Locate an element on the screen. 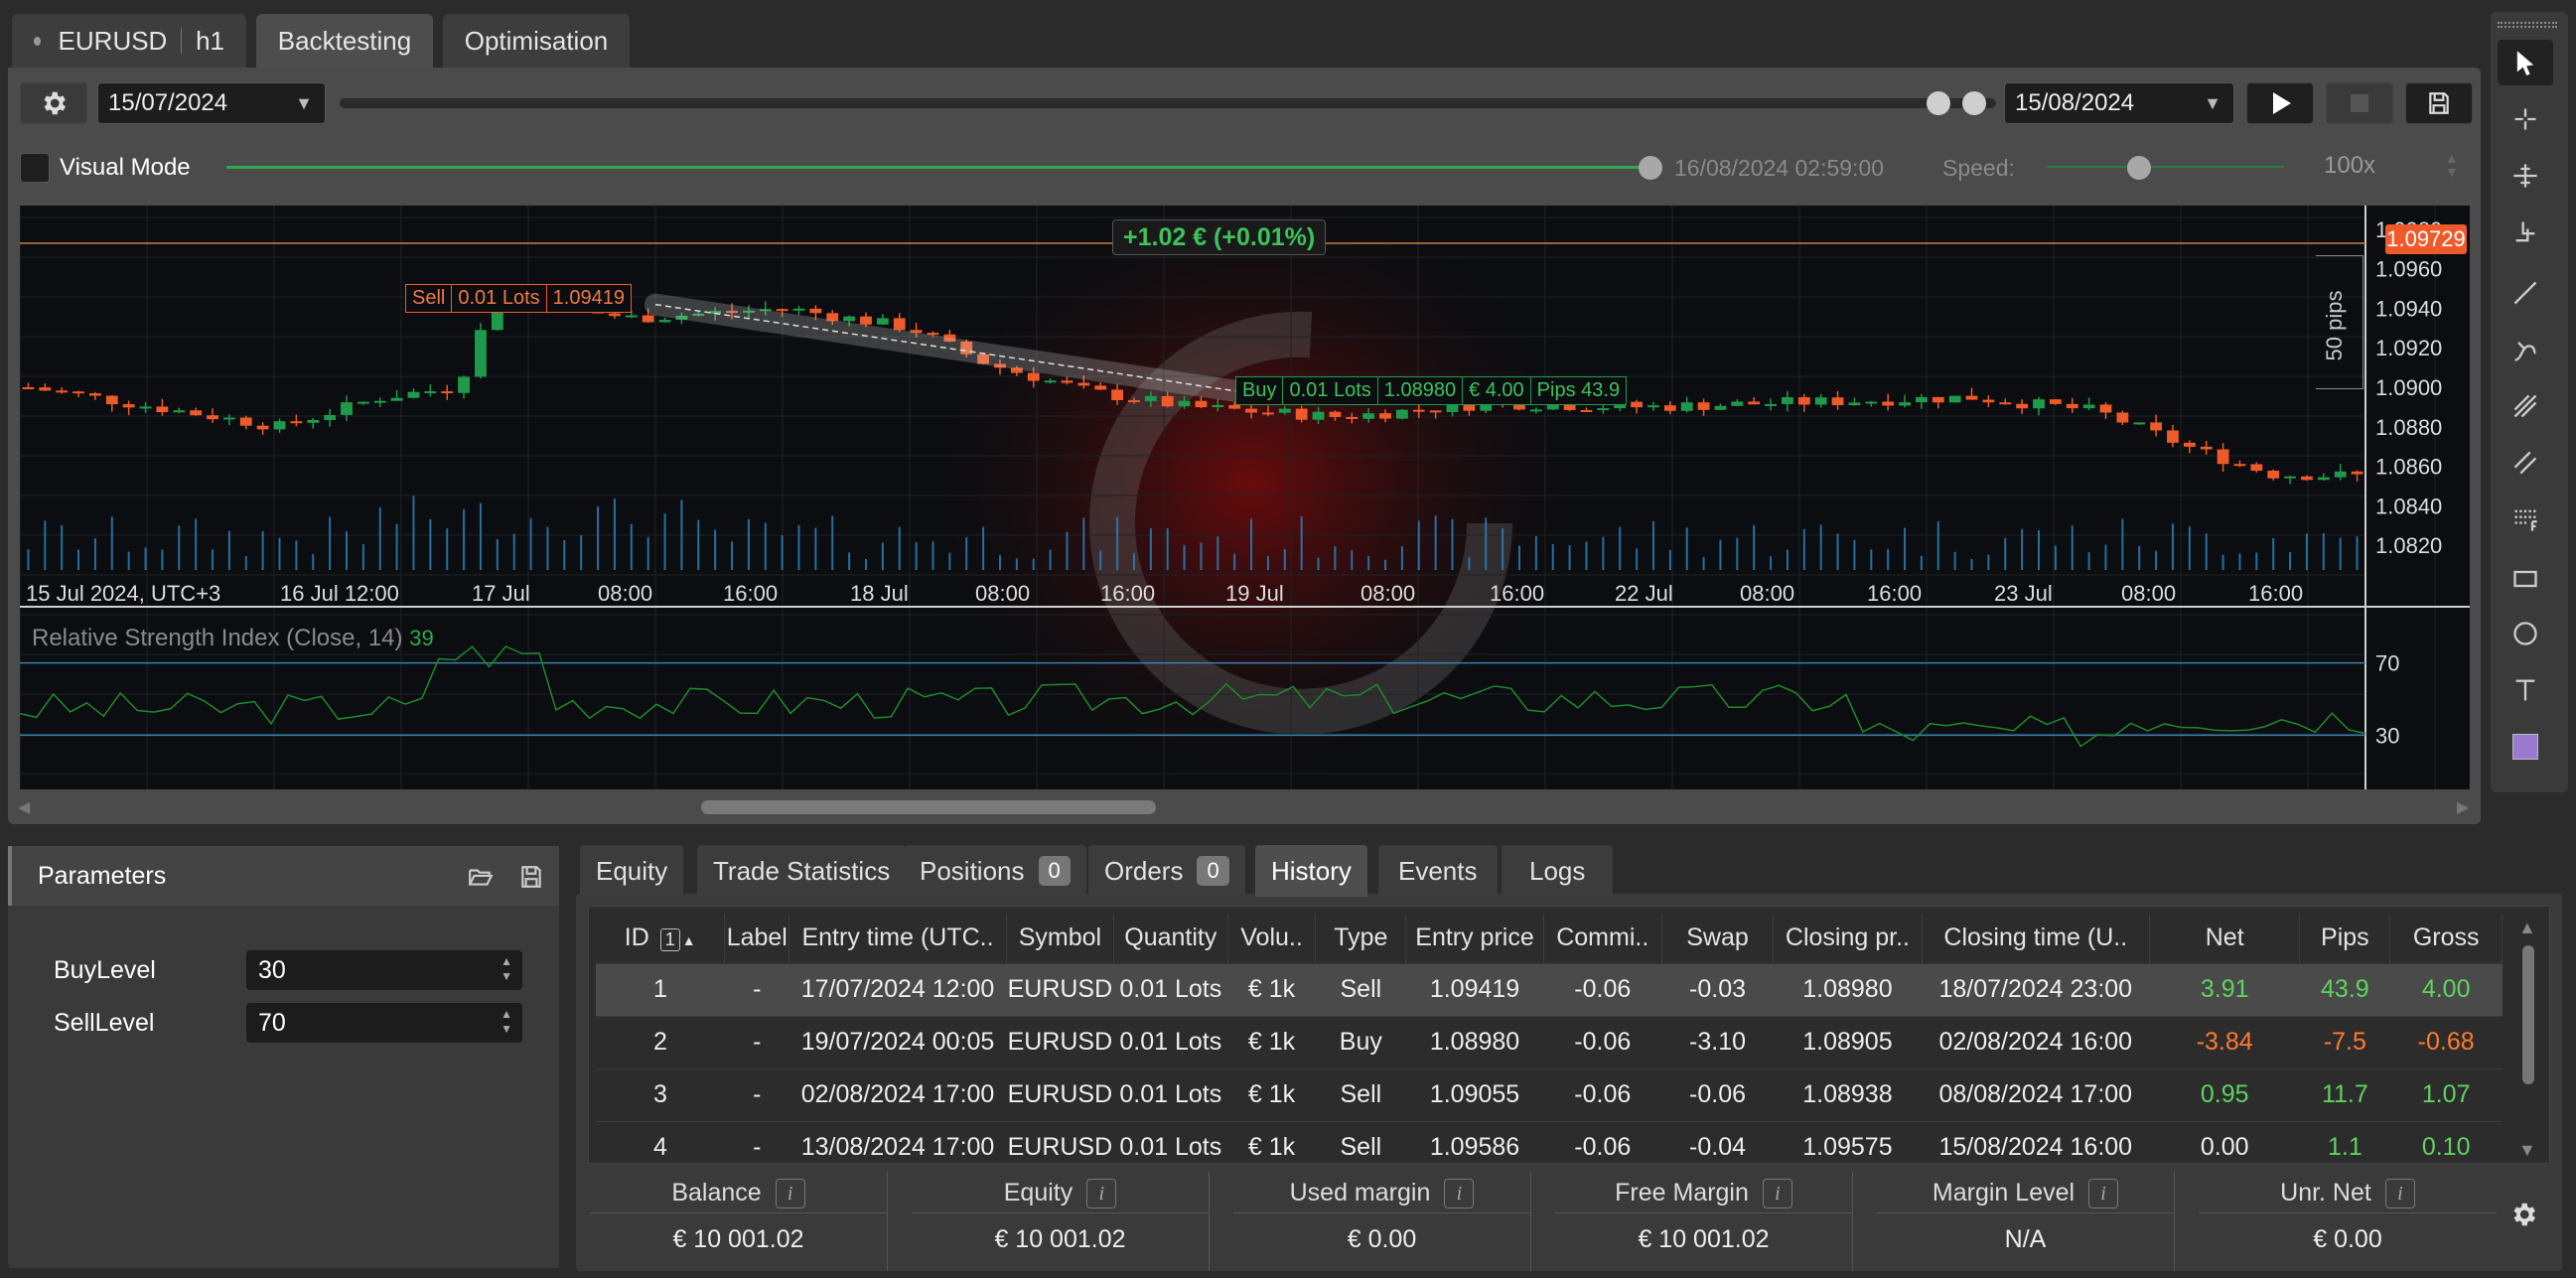  tab-trade-statistics: Trade Statistics is located at coordinates (802, 871).